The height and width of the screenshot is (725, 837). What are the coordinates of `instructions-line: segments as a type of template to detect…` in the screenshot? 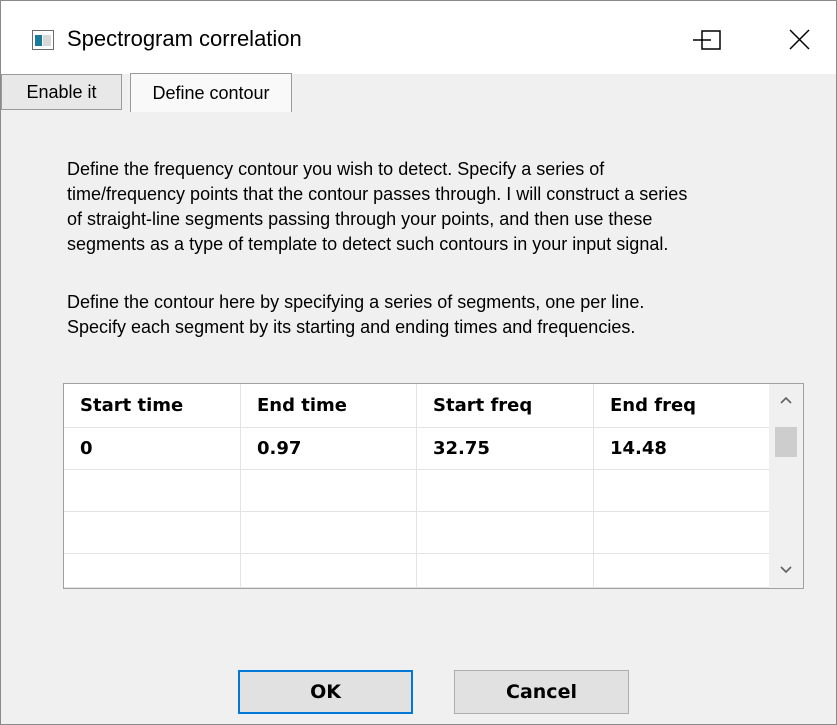 It's located at (368, 244).